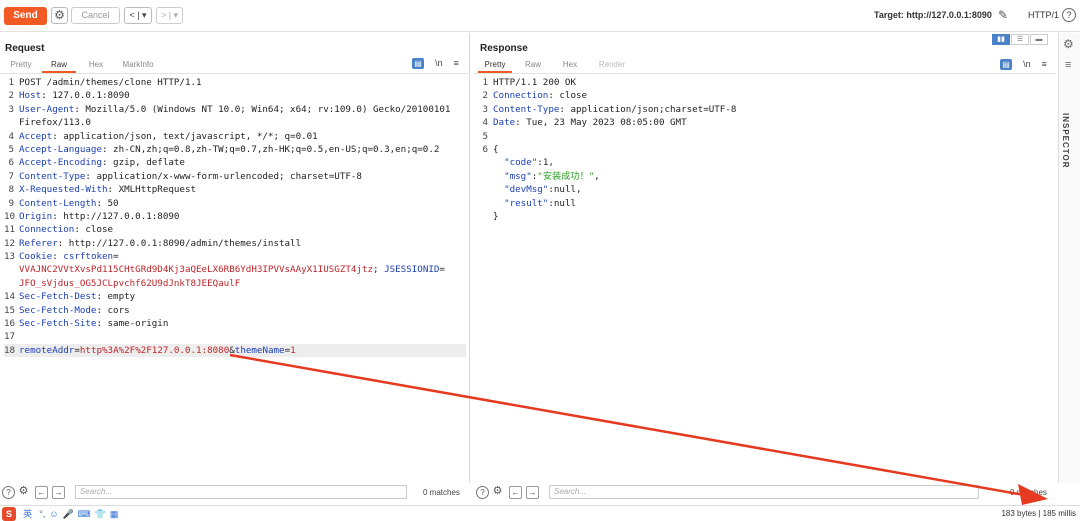 The height and width of the screenshot is (521, 1080). I want to click on cancel-button: Cancel, so click(95, 15).